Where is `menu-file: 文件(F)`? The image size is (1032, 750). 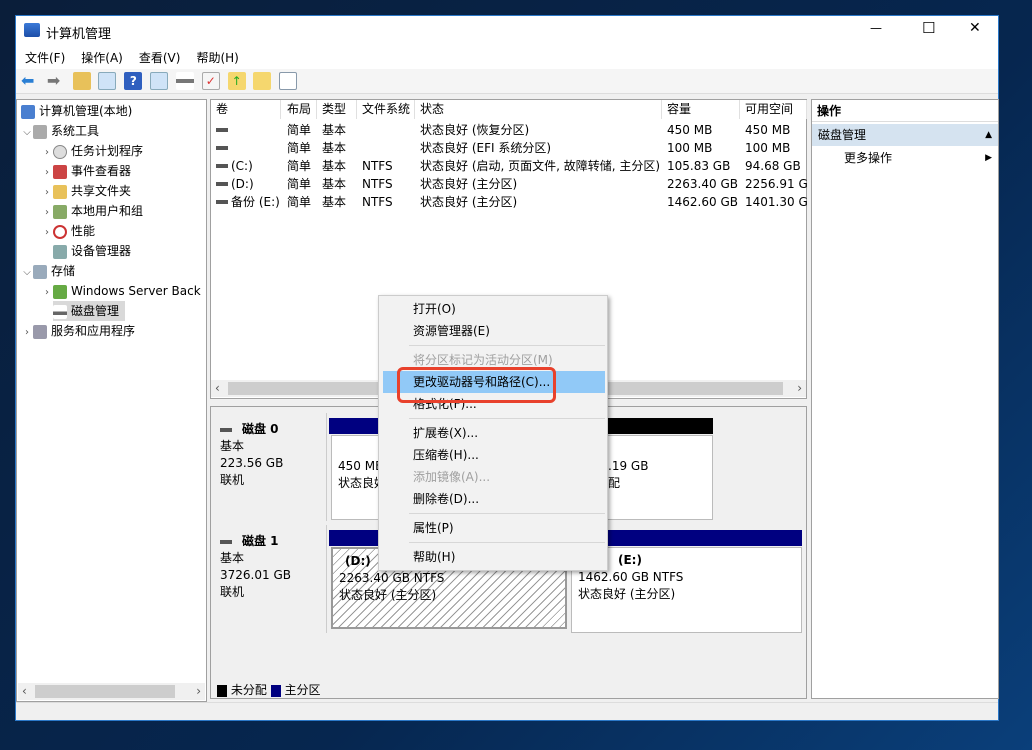 menu-file: 文件(F) is located at coordinates (45, 57).